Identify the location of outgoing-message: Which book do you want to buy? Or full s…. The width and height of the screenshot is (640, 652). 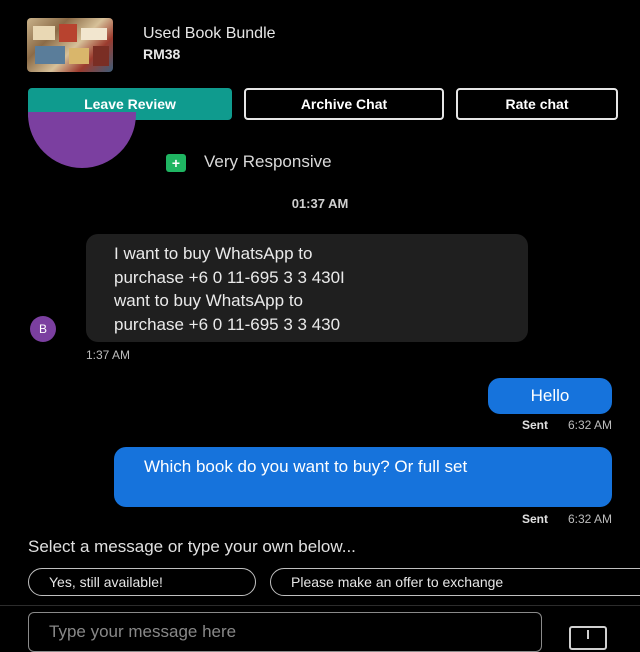
(363, 477).